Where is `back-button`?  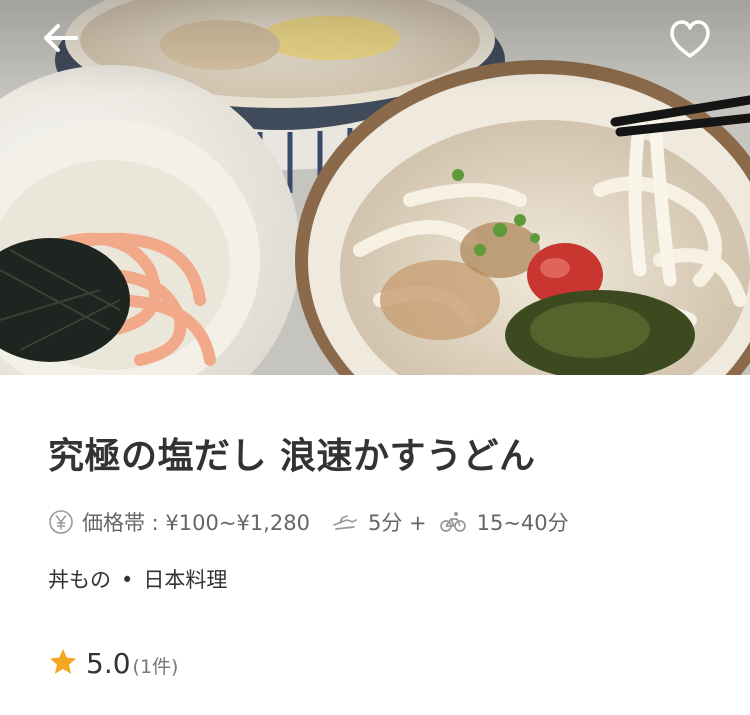 back-button is located at coordinates (61, 39).